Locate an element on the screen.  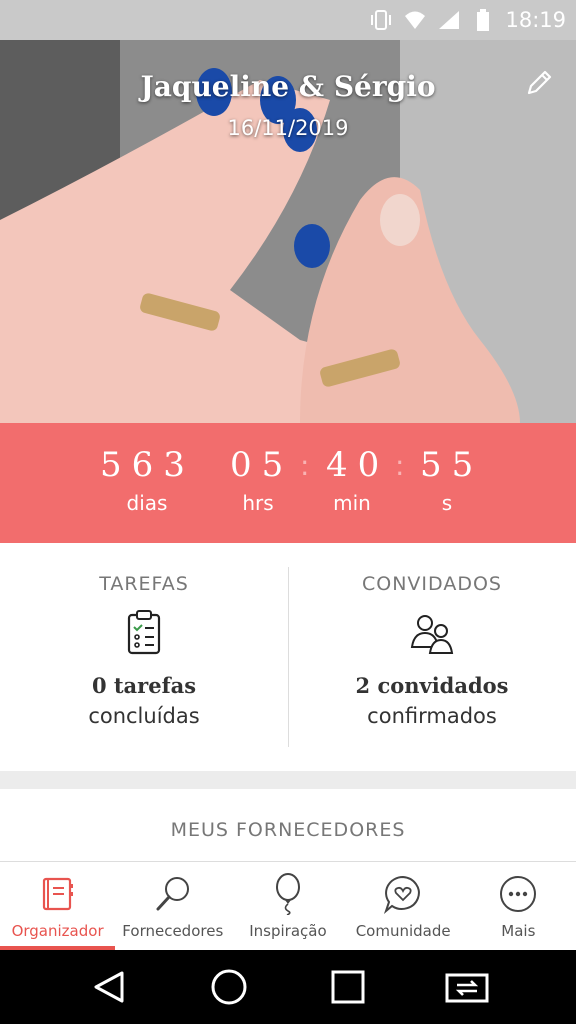
countdown-seconds: 55 is located at coordinates (452, 465).